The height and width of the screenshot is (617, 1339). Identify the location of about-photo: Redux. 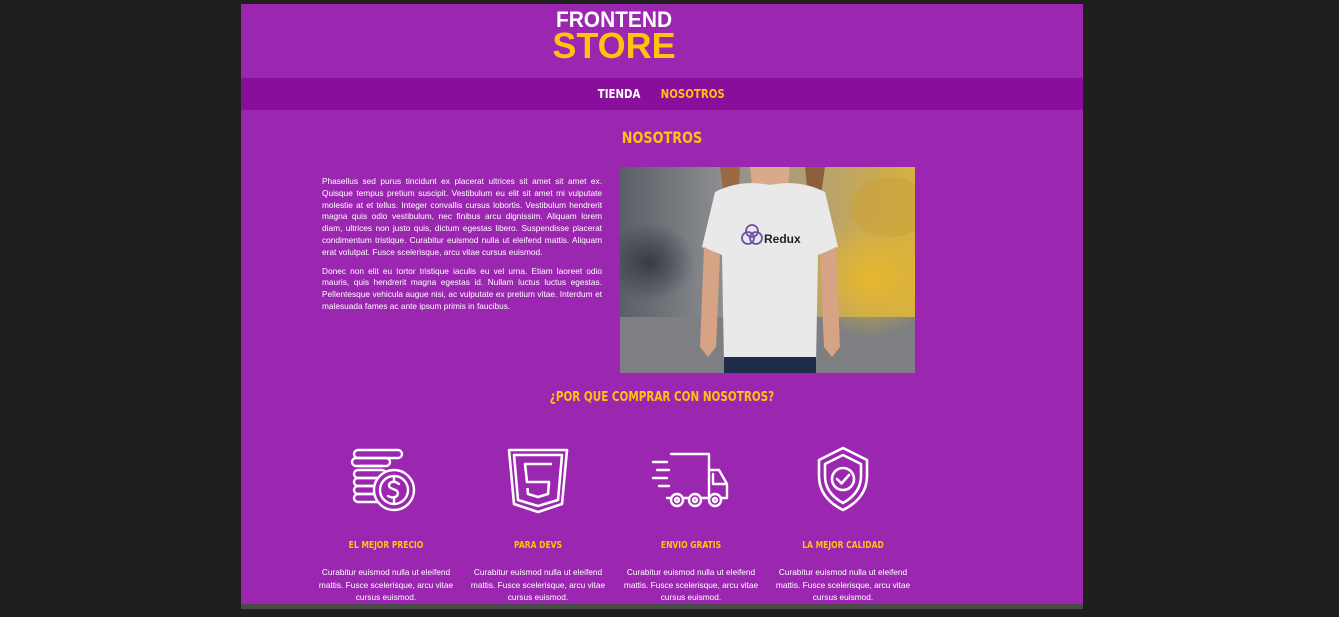
(767, 270).